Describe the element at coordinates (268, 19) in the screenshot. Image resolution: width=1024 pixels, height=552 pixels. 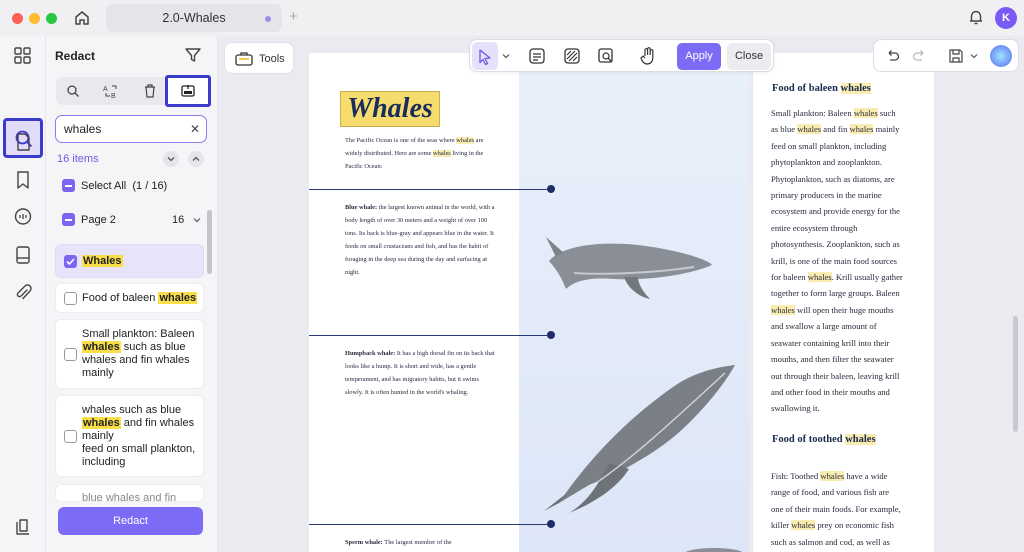
I see `unsaved-dot-icon` at that location.